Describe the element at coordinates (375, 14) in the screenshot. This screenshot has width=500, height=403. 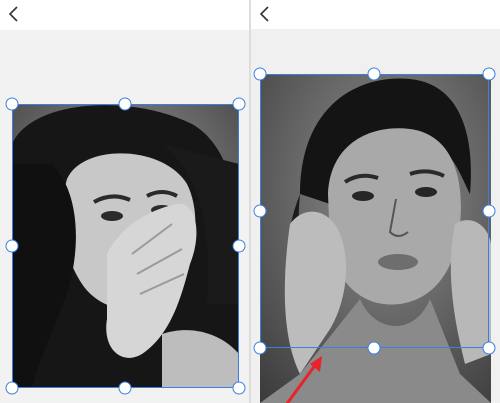
I see `right-top-bar` at that location.